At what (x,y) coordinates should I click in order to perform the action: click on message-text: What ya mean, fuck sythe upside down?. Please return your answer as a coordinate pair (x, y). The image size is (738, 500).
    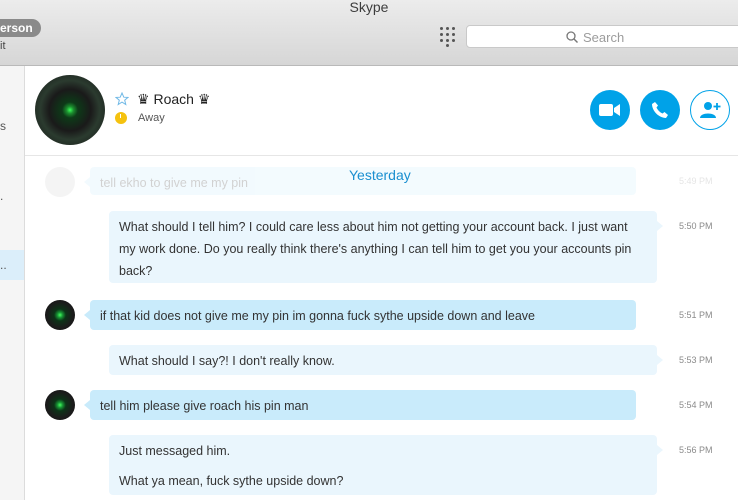
    Looking at the image, I should click on (231, 481).